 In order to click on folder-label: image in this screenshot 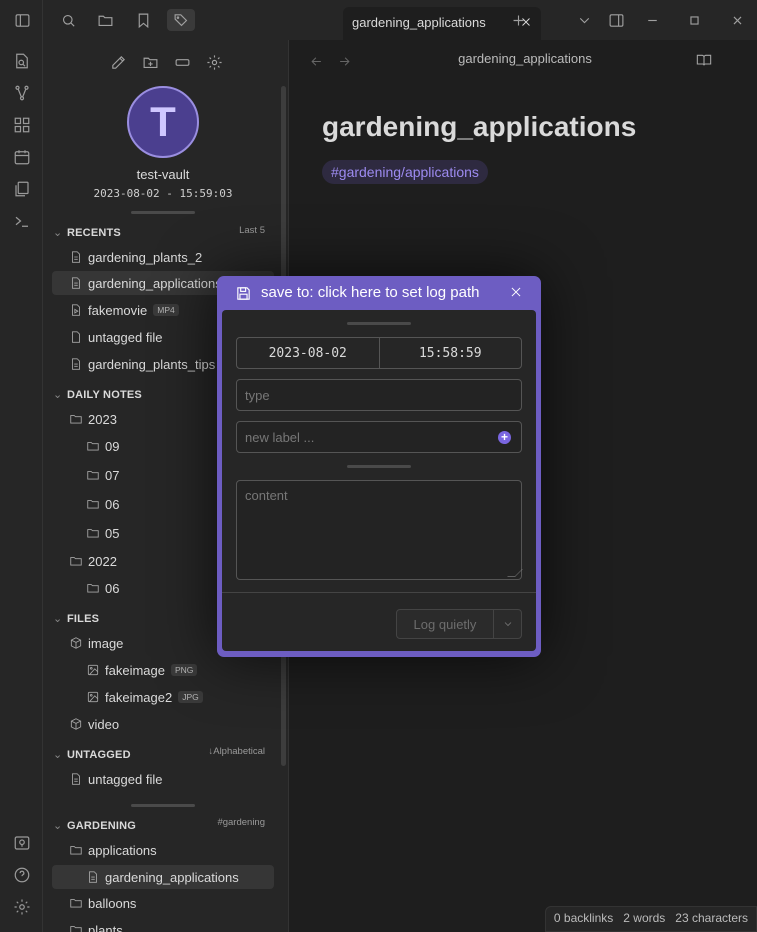, I will do `click(106, 643)`.